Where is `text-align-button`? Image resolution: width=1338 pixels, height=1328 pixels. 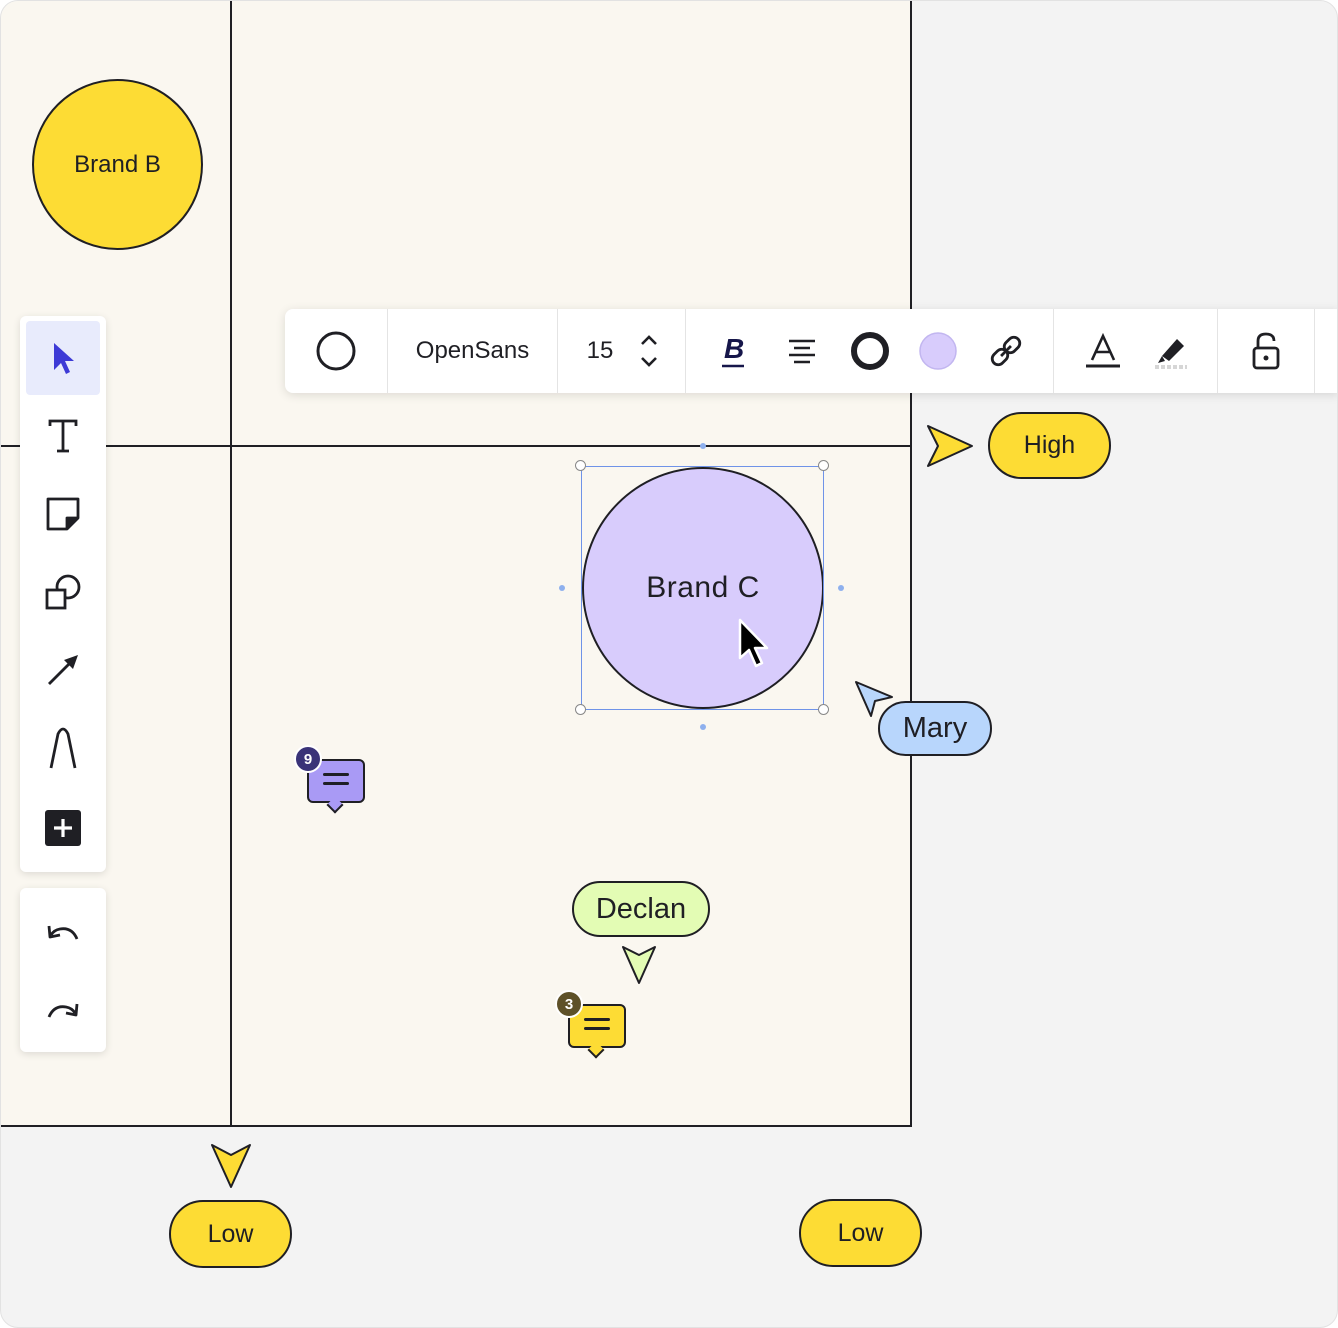 text-align-button is located at coordinates (802, 351).